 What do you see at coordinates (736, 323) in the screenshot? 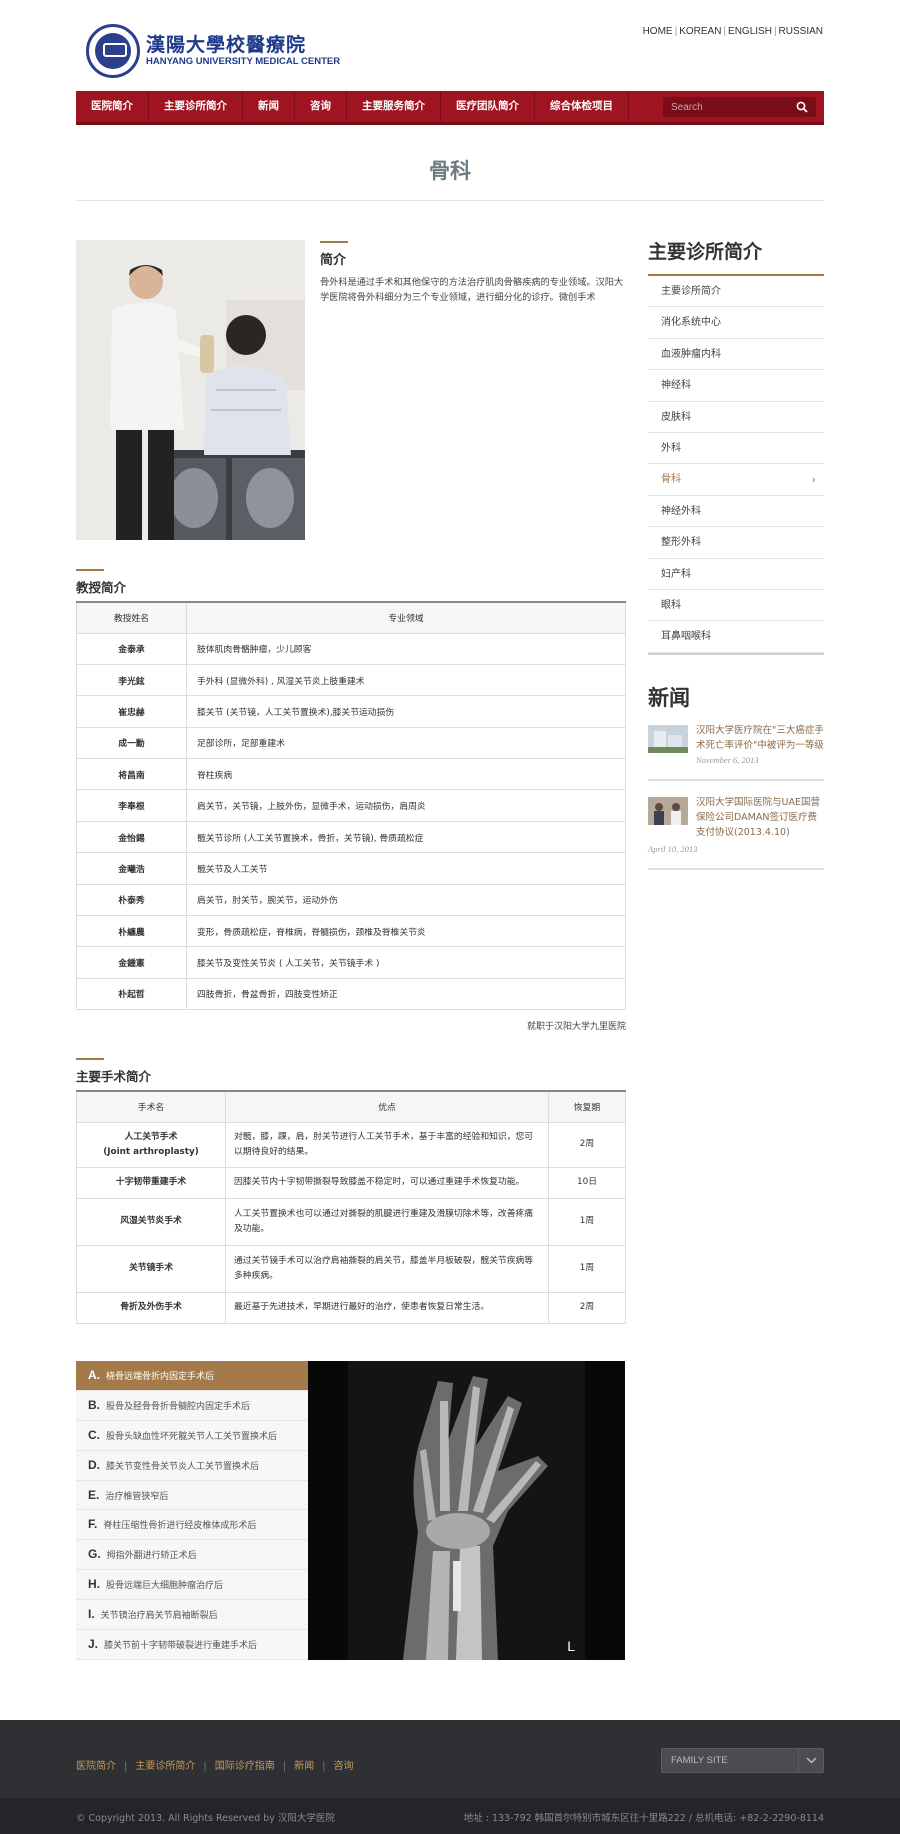
I see `sidebar-item-digestive: 消化系统中心` at bounding box center [736, 323].